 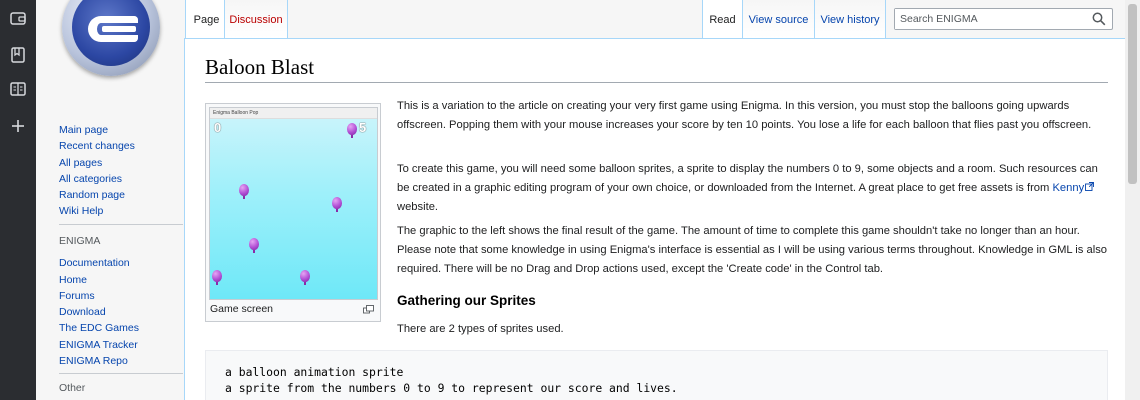 I want to click on page-title: Baloon Blast, so click(x=260, y=67).